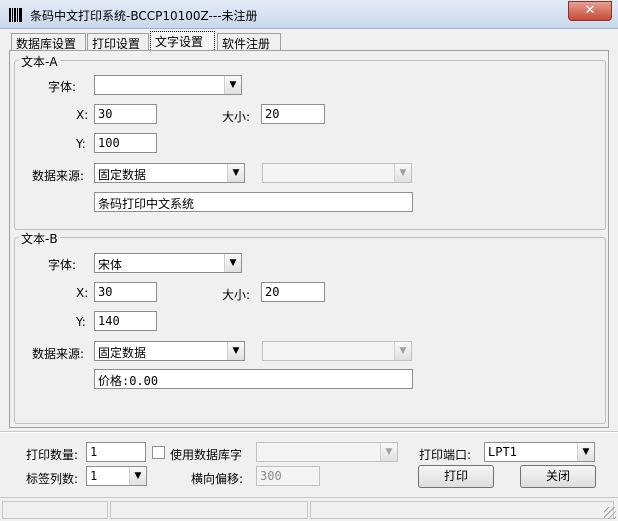 The width and height of the screenshot is (618, 521). Describe the element at coordinates (39, 61) in the screenshot. I see `text-a-group-title: 文本-A` at that location.